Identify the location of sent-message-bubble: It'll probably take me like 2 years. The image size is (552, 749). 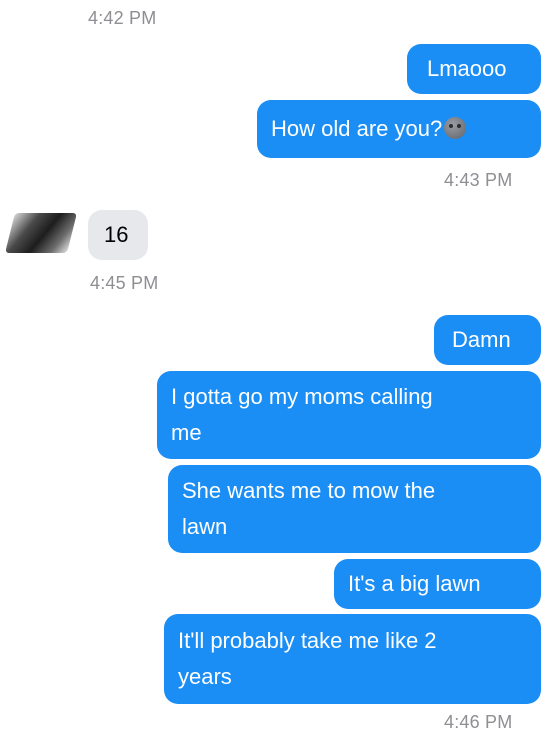
(352, 659).